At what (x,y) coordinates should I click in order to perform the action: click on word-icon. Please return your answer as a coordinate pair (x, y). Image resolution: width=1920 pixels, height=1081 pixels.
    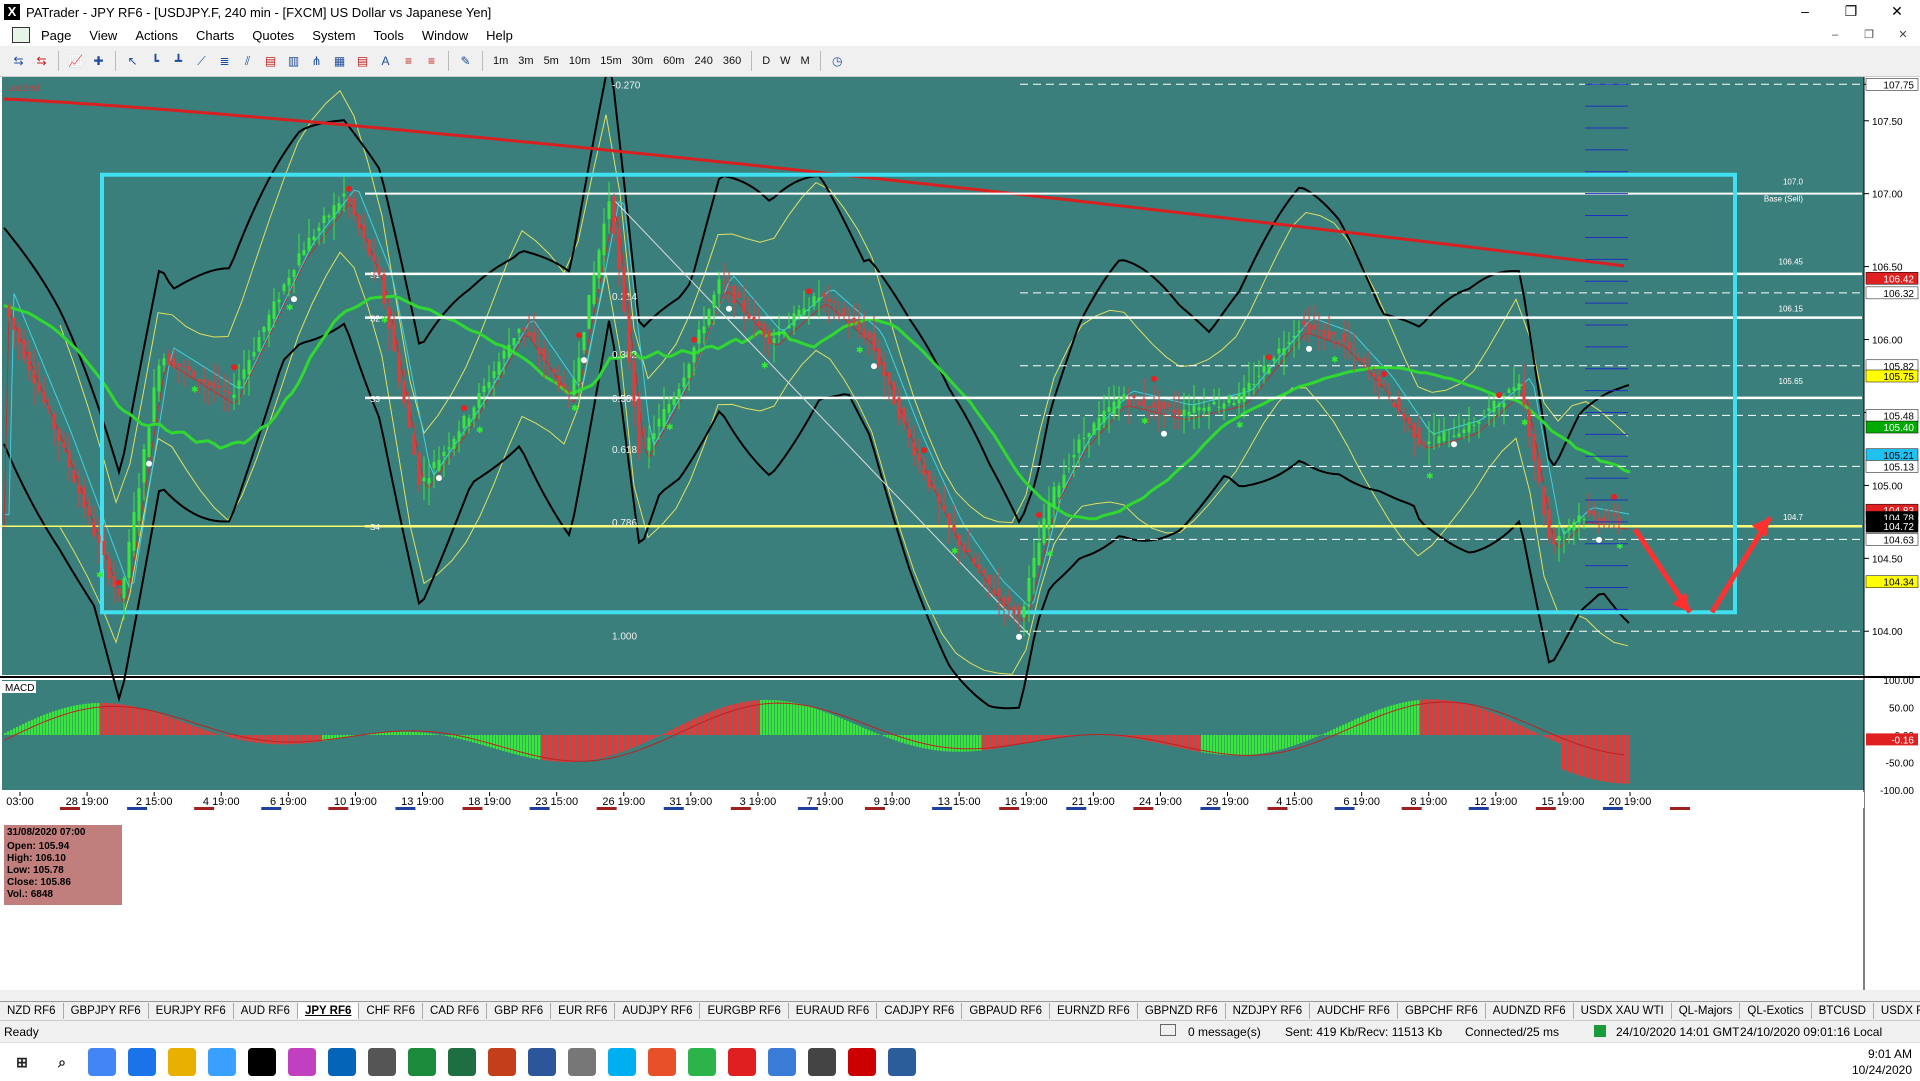
    Looking at the image, I should click on (542, 1062).